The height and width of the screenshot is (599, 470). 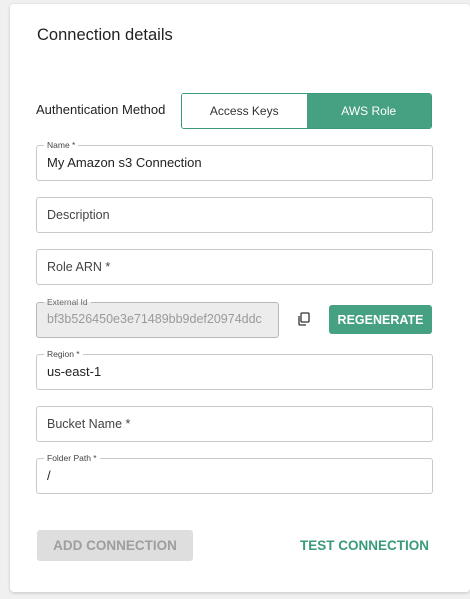 I want to click on role-arn-placeholder: Role ARN *, so click(x=79, y=267).